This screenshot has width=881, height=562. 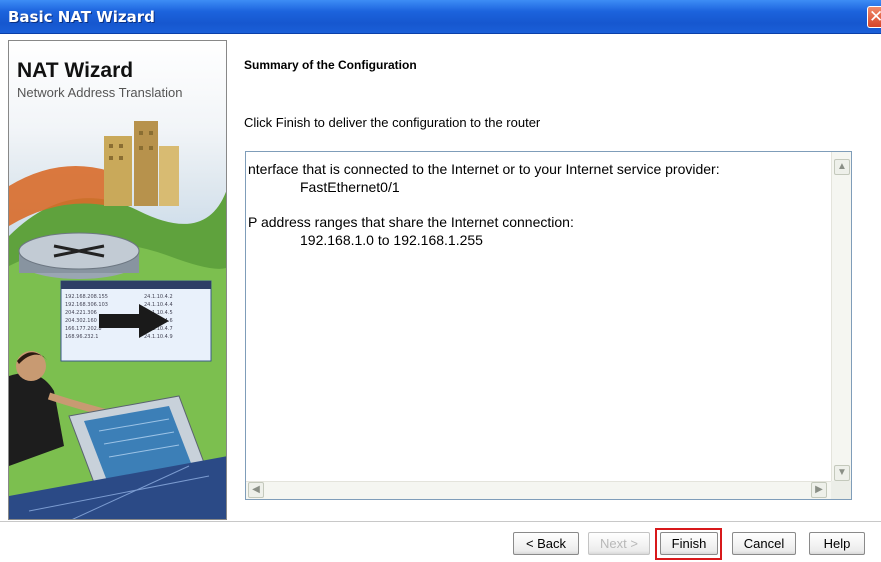 What do you see at coordinates (158, 337) in the screenshot?
I see `svg-text: 24.1.10.4.9` at bounding box center [158, 337].